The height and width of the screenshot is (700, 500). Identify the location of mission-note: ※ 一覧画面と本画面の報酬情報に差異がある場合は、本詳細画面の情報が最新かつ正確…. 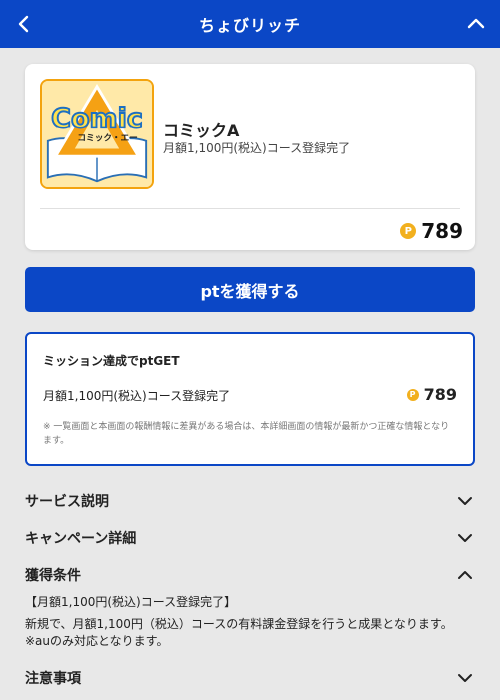
(246, 434).